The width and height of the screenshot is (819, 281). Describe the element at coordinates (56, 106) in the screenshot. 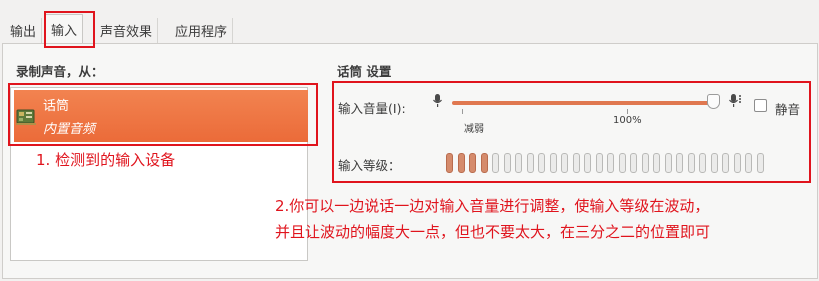

I see `device-name: 话筒` at that location.